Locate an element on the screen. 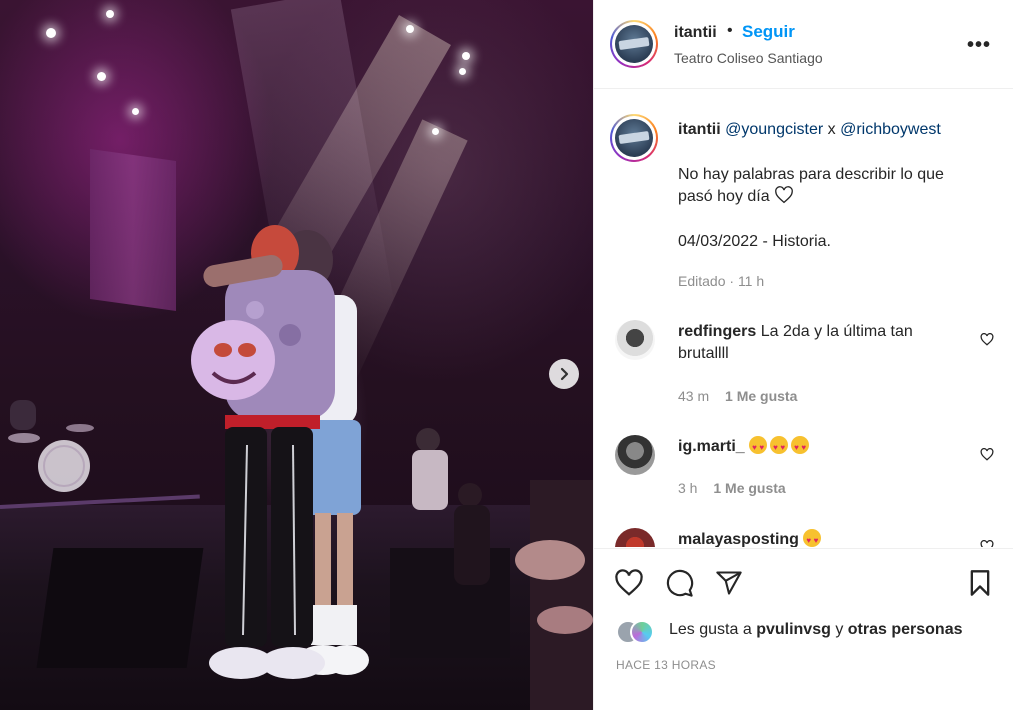  comment-time: 3 h is located at coordinates (687, 488).